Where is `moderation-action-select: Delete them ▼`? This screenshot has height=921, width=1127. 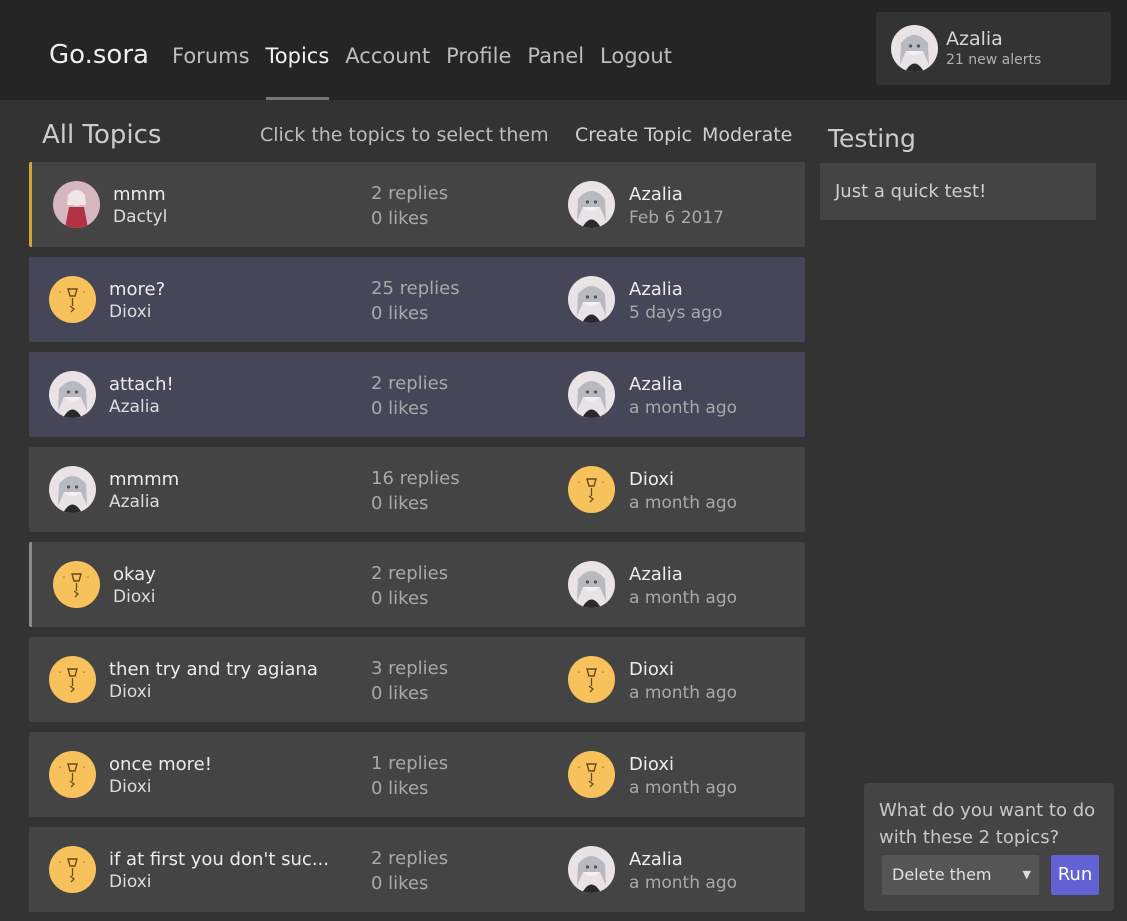
moderation-action-select: Delete them ▼ is located at coordinates (960, 875).